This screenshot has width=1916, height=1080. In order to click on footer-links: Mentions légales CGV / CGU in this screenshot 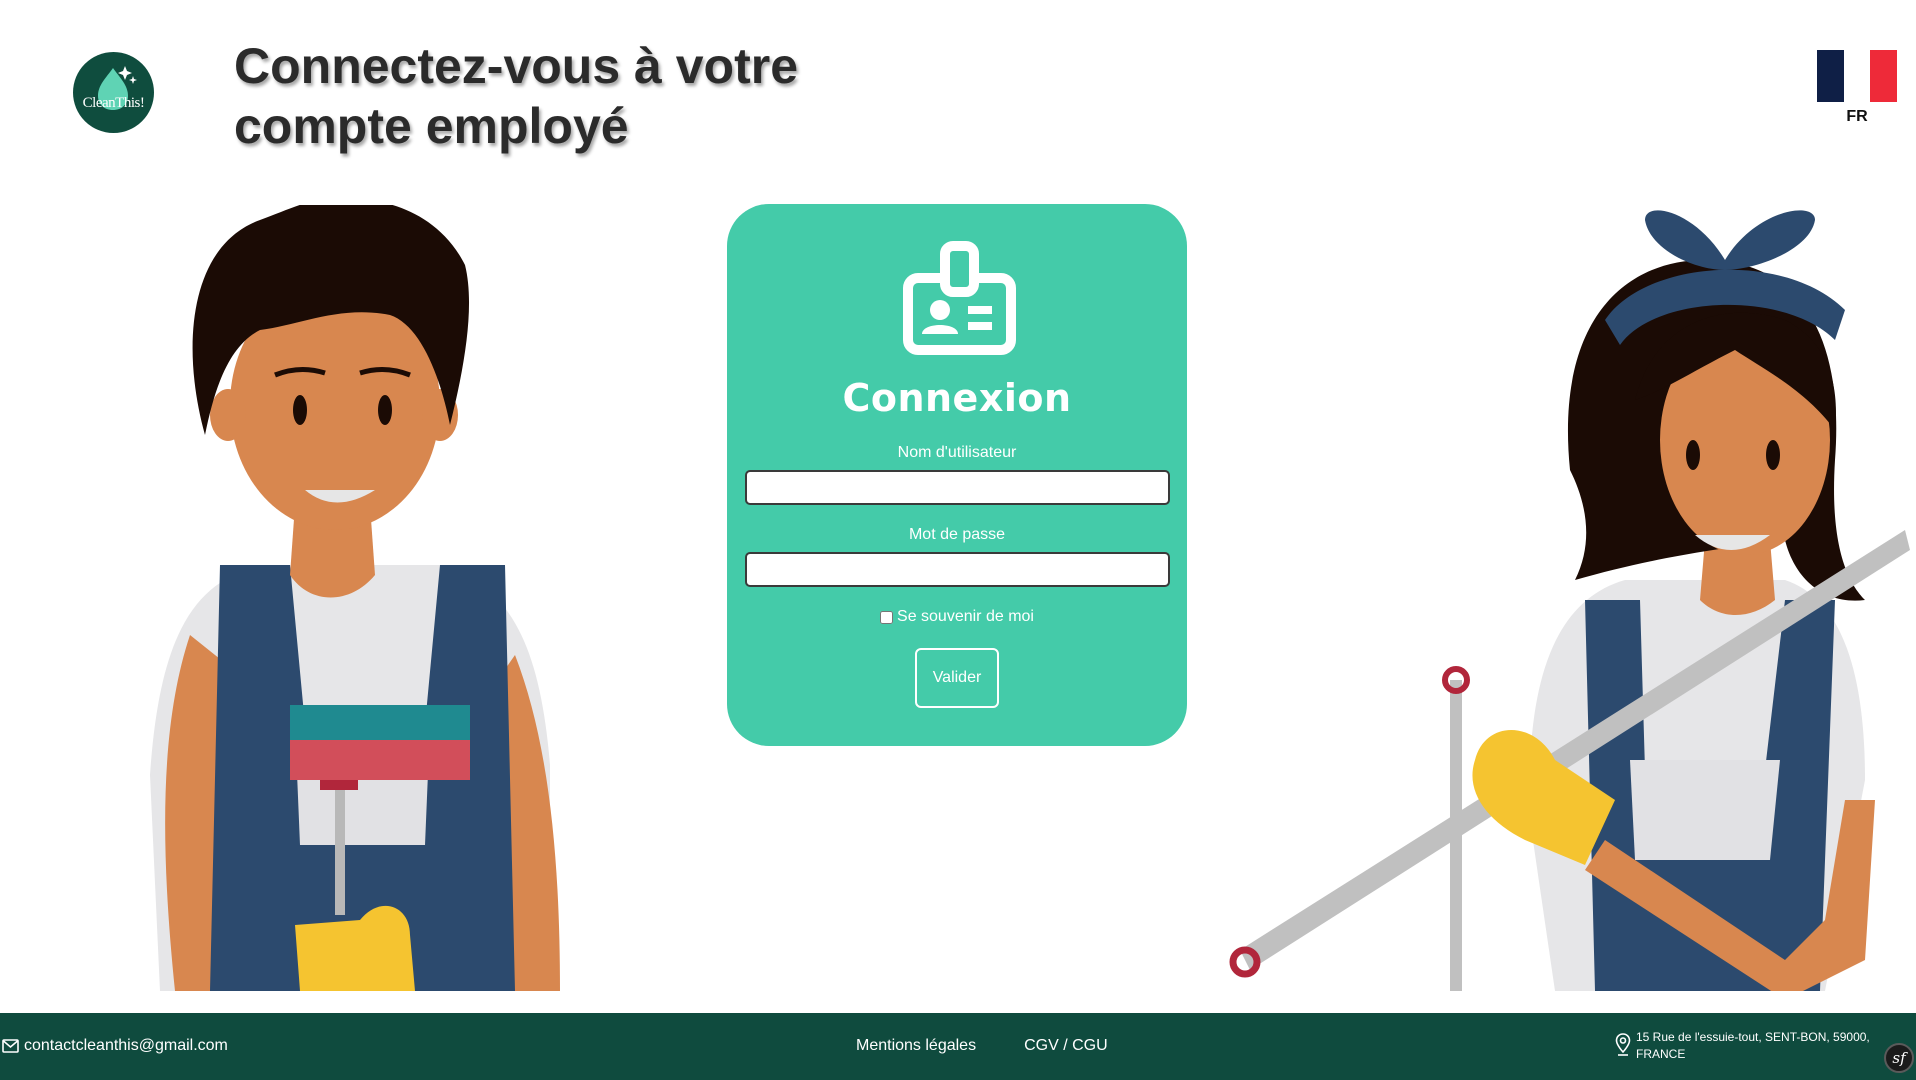, I will do `click(982, 1046)`.